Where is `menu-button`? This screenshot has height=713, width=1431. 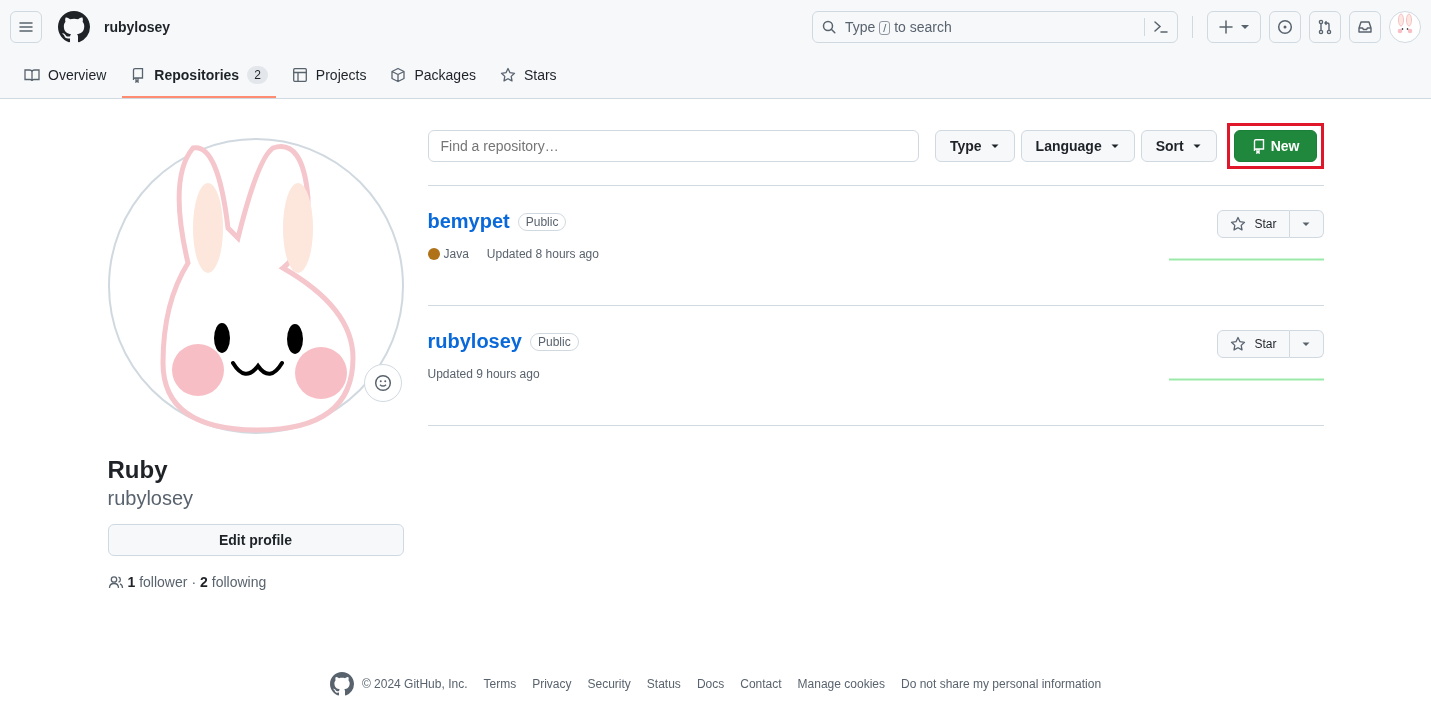
menu-button is located at coordinates (26, 27).